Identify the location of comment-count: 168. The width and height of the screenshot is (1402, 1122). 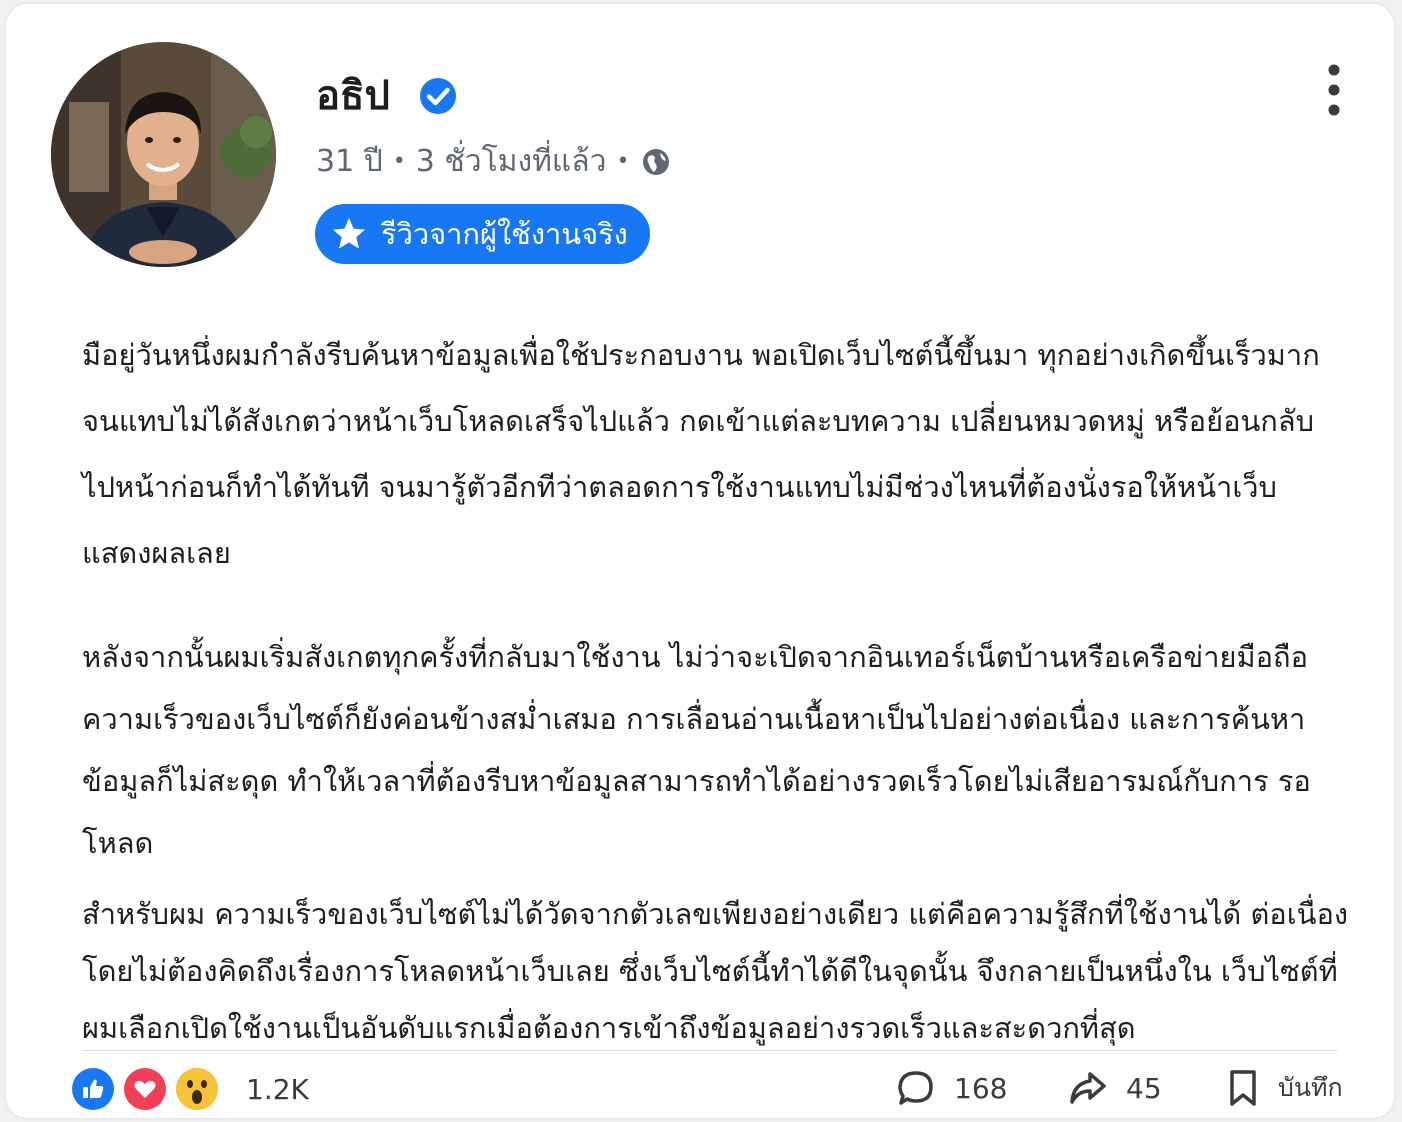
(981, 1088).